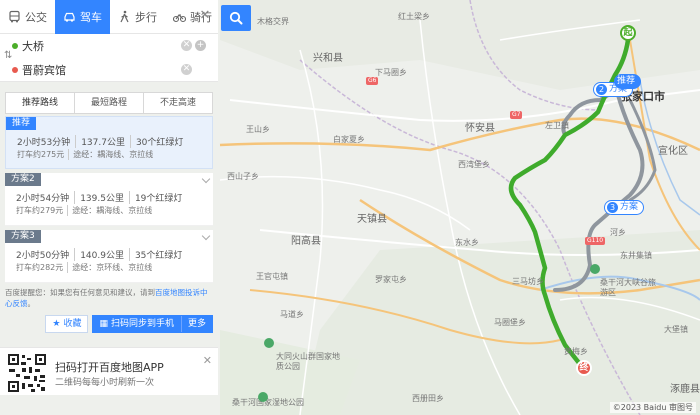 The image size is (700, 415). I want to click on map-copyright: ©2023 Baidu 审图号, so click(652, 407).